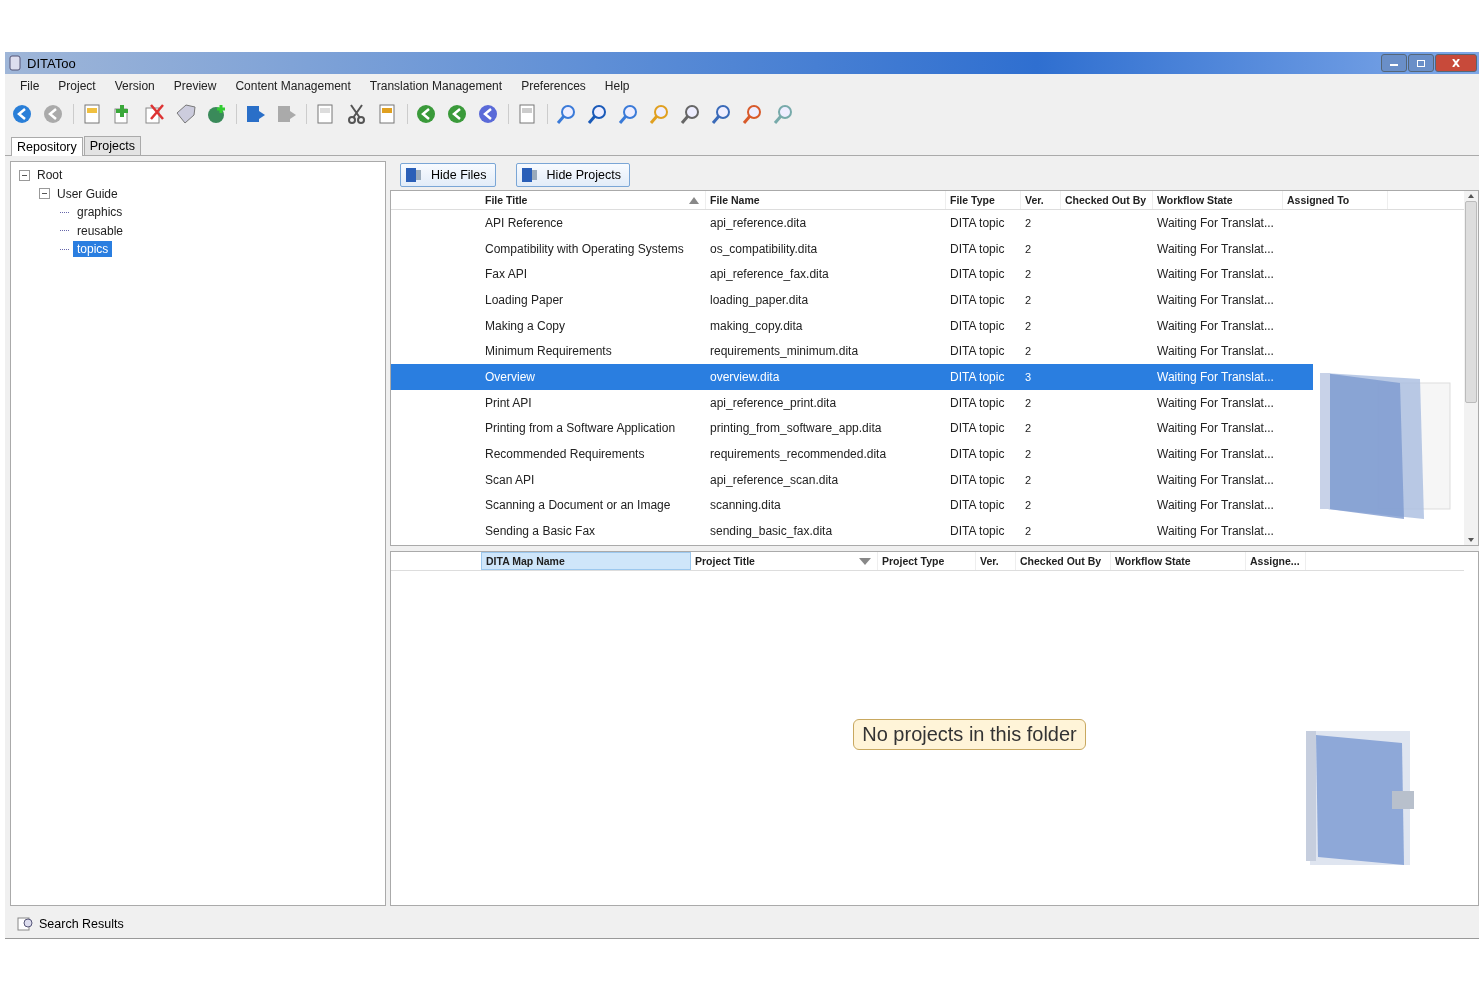 Image resolution: width=1480 pixels, height=987 pixels. Describe the element at coordinates (745, 376) in the screenshot. I see `table-cell: overview.dita` at that location.